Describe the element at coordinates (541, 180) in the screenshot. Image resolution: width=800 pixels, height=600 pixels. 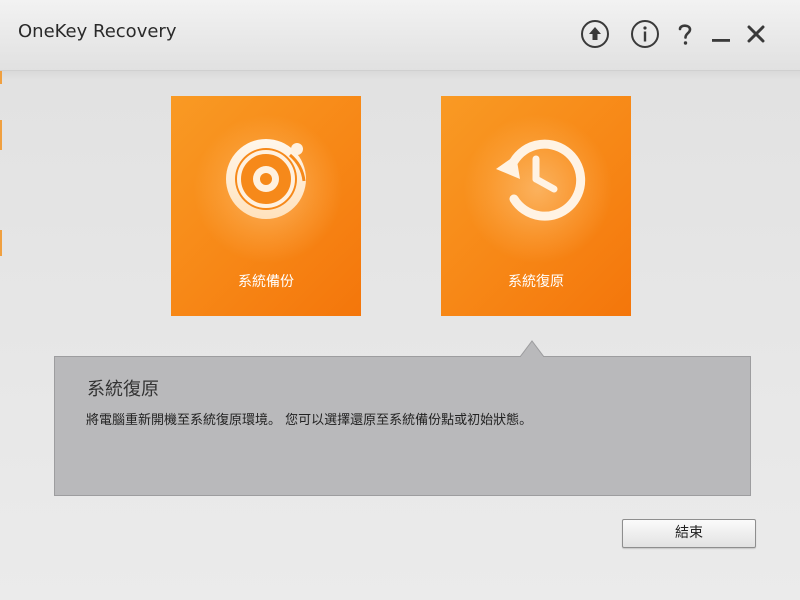
I see `restore-clock-icon` at that location.